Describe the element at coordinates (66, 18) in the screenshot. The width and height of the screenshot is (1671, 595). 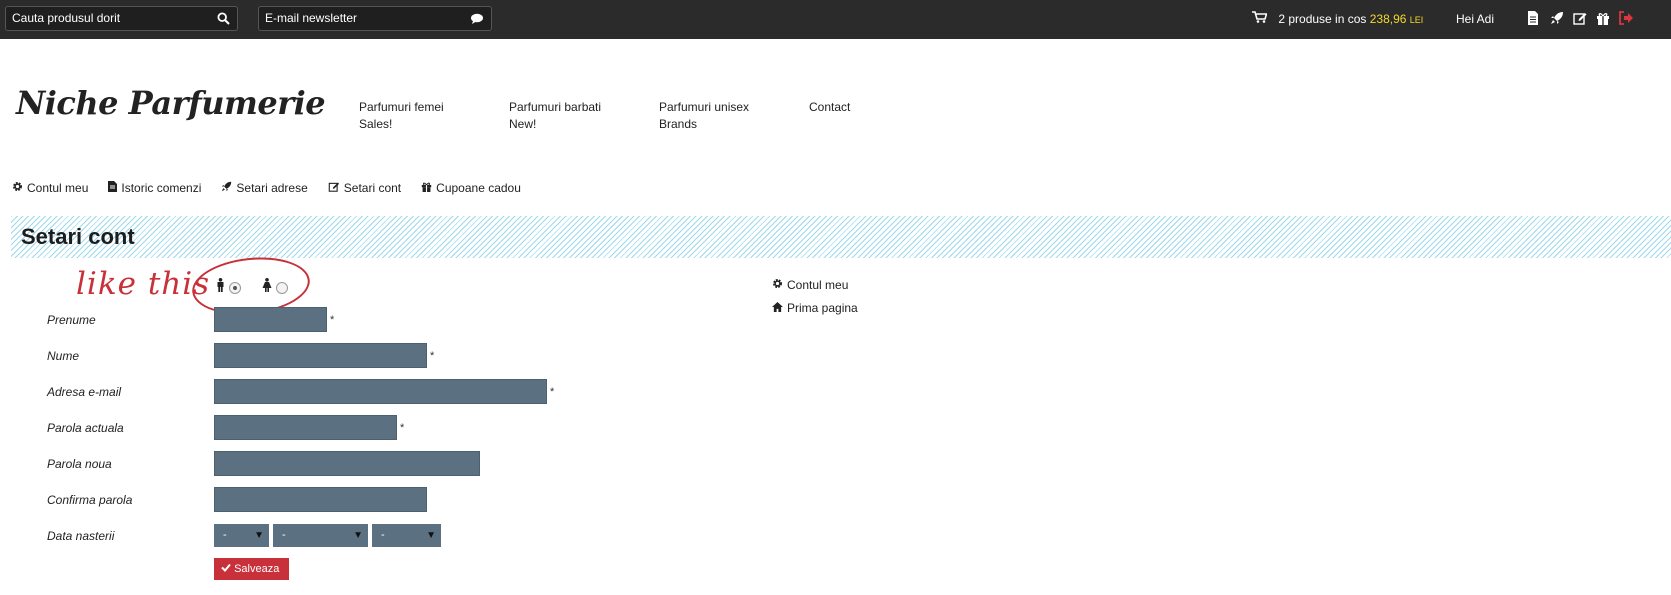
I see `search-placeholder: Cauta produsul dorit` at that location.